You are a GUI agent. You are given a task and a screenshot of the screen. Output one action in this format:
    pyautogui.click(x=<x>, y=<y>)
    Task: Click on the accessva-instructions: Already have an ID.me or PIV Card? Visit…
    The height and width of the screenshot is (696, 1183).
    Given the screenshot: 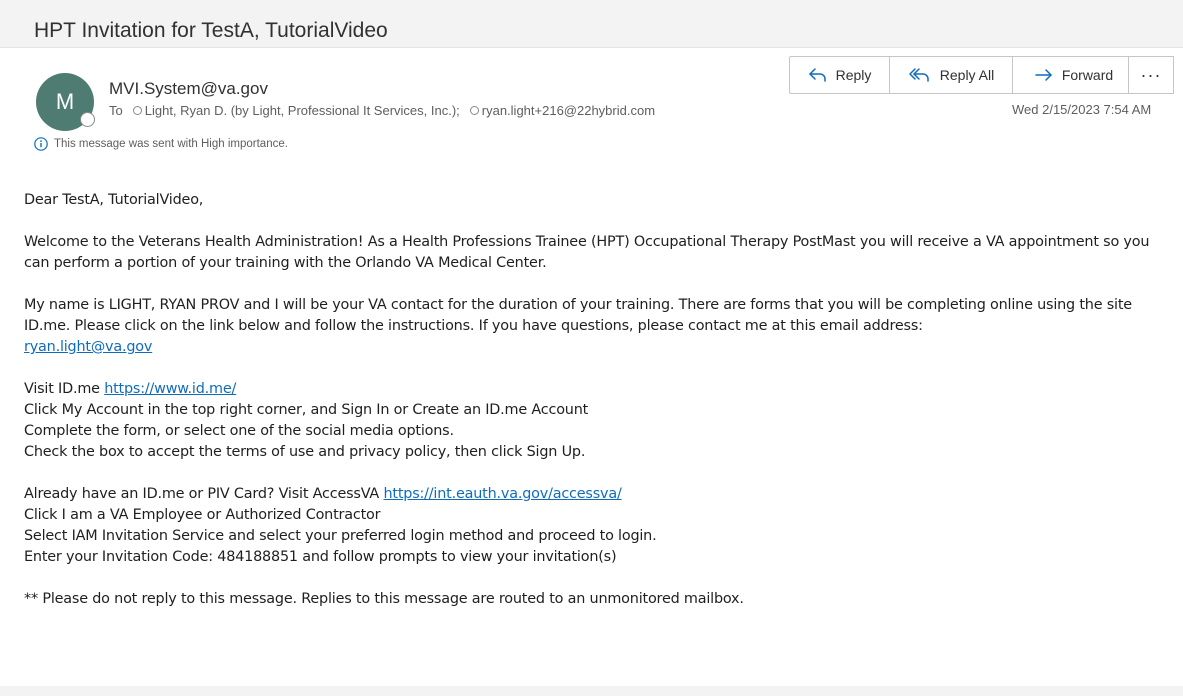 What is the action you would take?
    pyautogui.click(x=599, y=526)
    